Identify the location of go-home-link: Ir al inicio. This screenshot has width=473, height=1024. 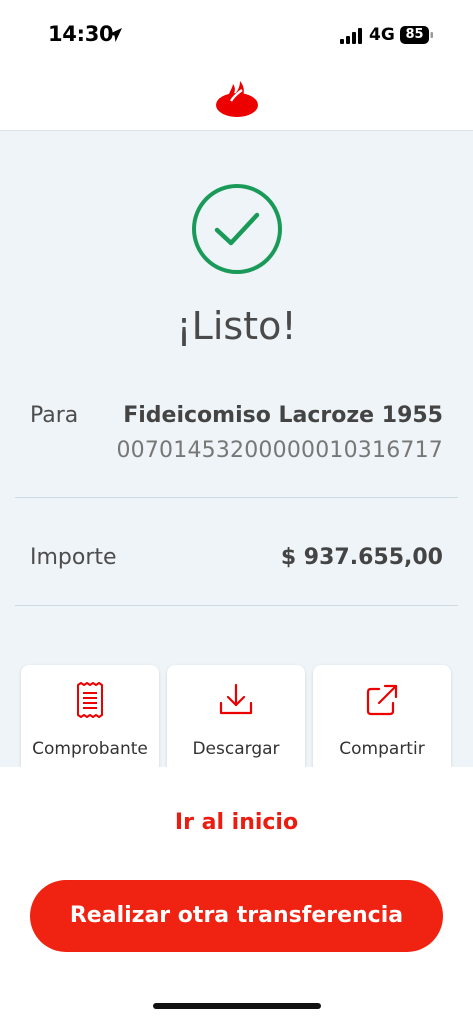
(236, 822).